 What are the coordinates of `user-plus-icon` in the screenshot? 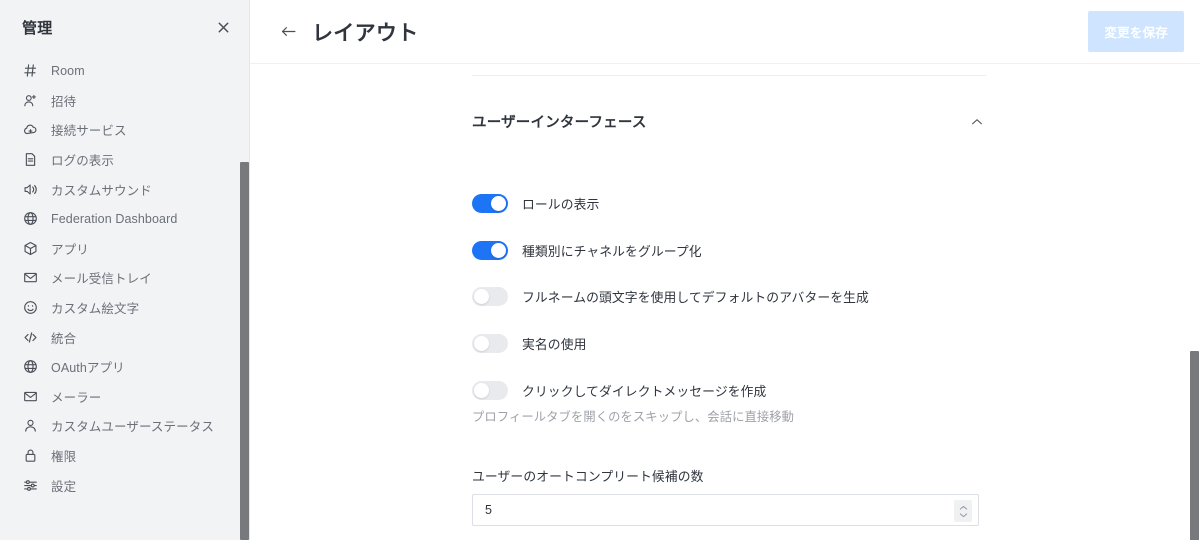 It's located at (30, 100).